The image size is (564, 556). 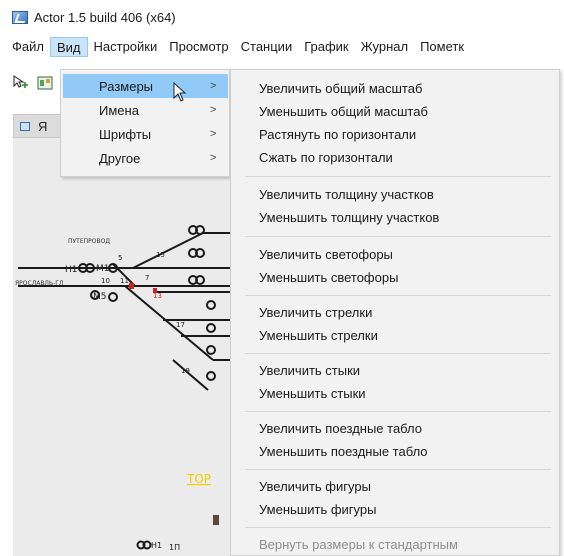 I want to click on menu-item-increase-track-width: Увеличить толщину участков, so click(x=346, y=195).